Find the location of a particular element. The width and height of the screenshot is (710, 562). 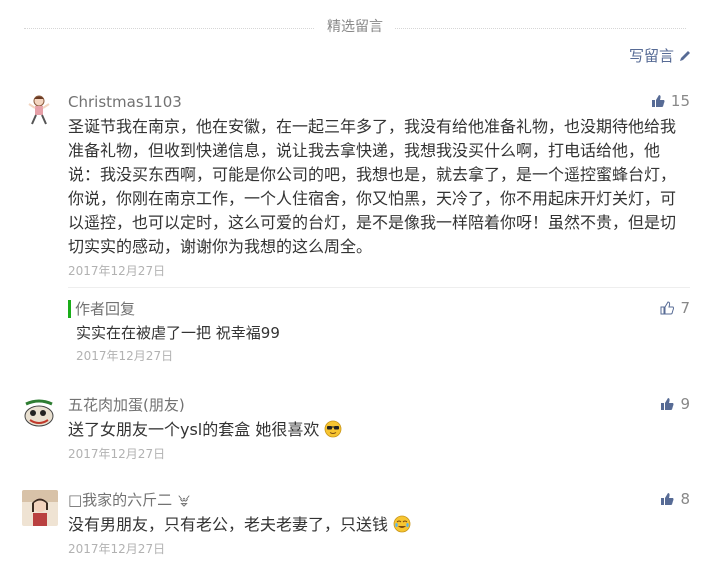

reply-label: 作者回复 is located at coordinates (379, 309).